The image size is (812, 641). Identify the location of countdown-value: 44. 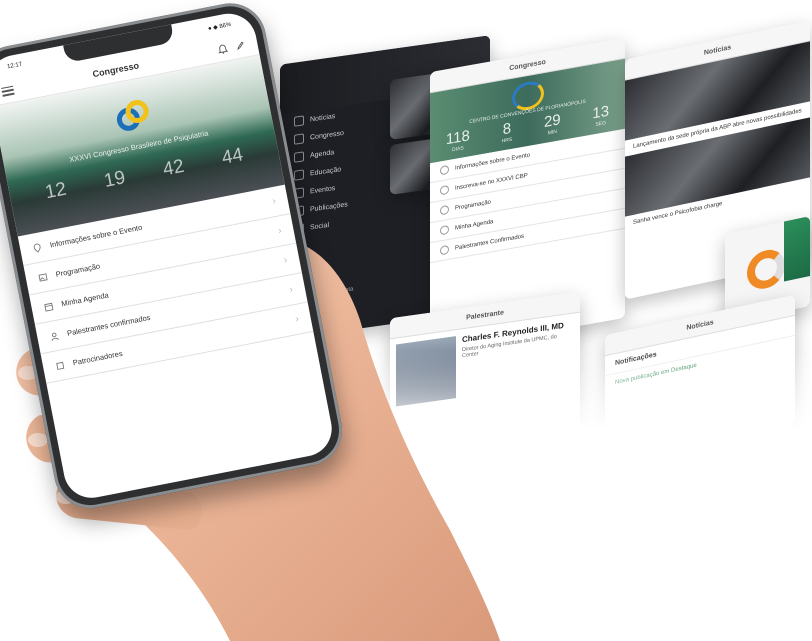
(232, 156).